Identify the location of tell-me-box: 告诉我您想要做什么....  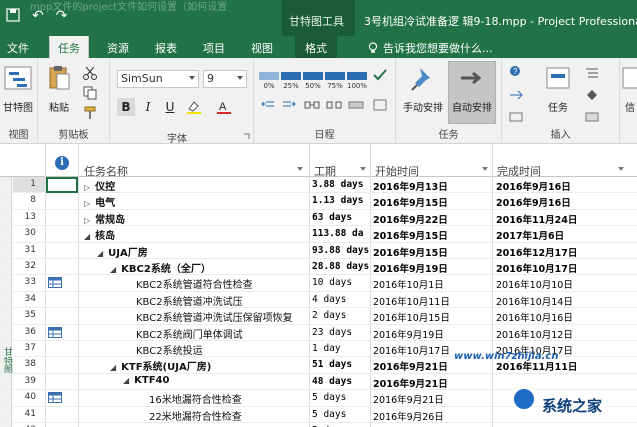
(430, 48).